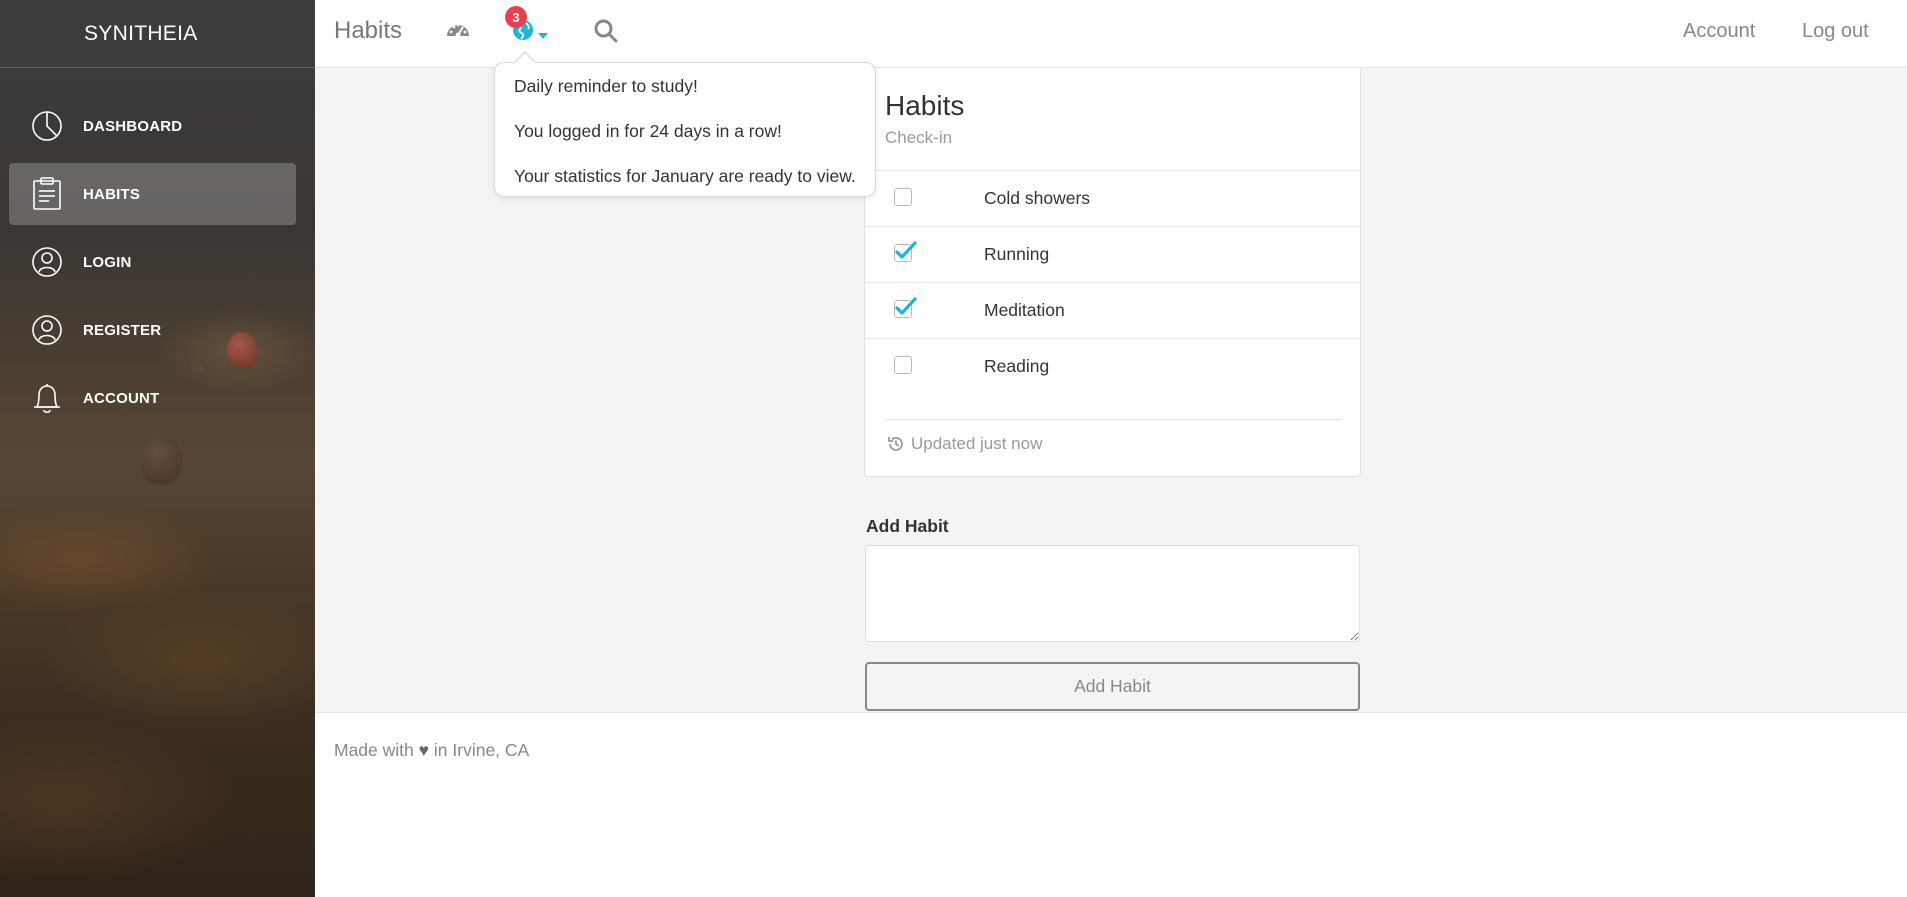 This screenshot has width=1907, height=897. Describe the element at coordinates (431, 750) in the screenshot. I see `footer-credit: Made with ♥ in Irvine, CA` at that location.